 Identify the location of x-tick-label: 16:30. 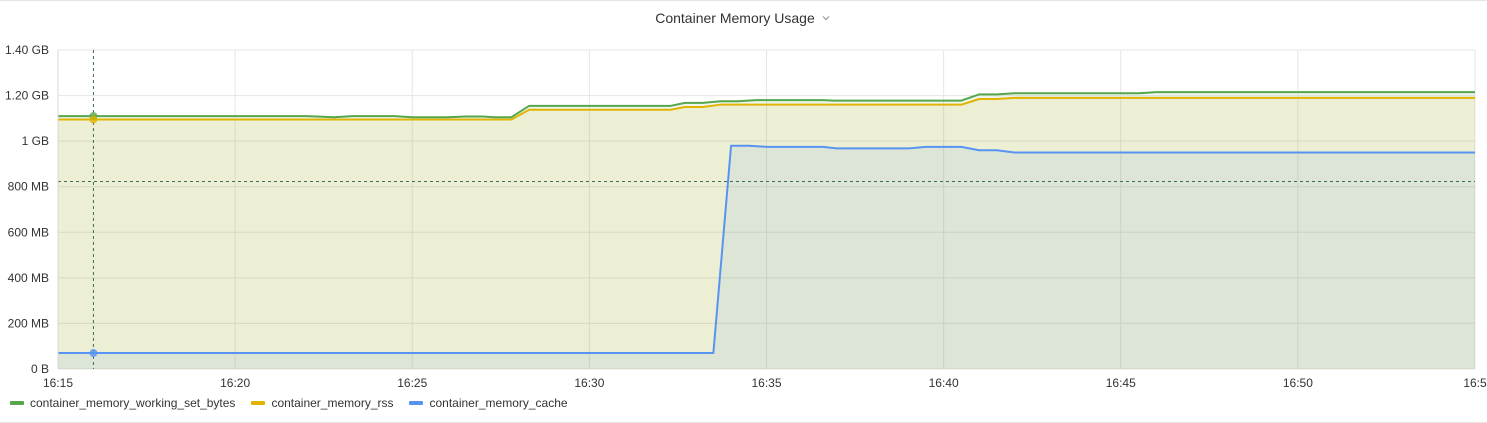
(589, 383).